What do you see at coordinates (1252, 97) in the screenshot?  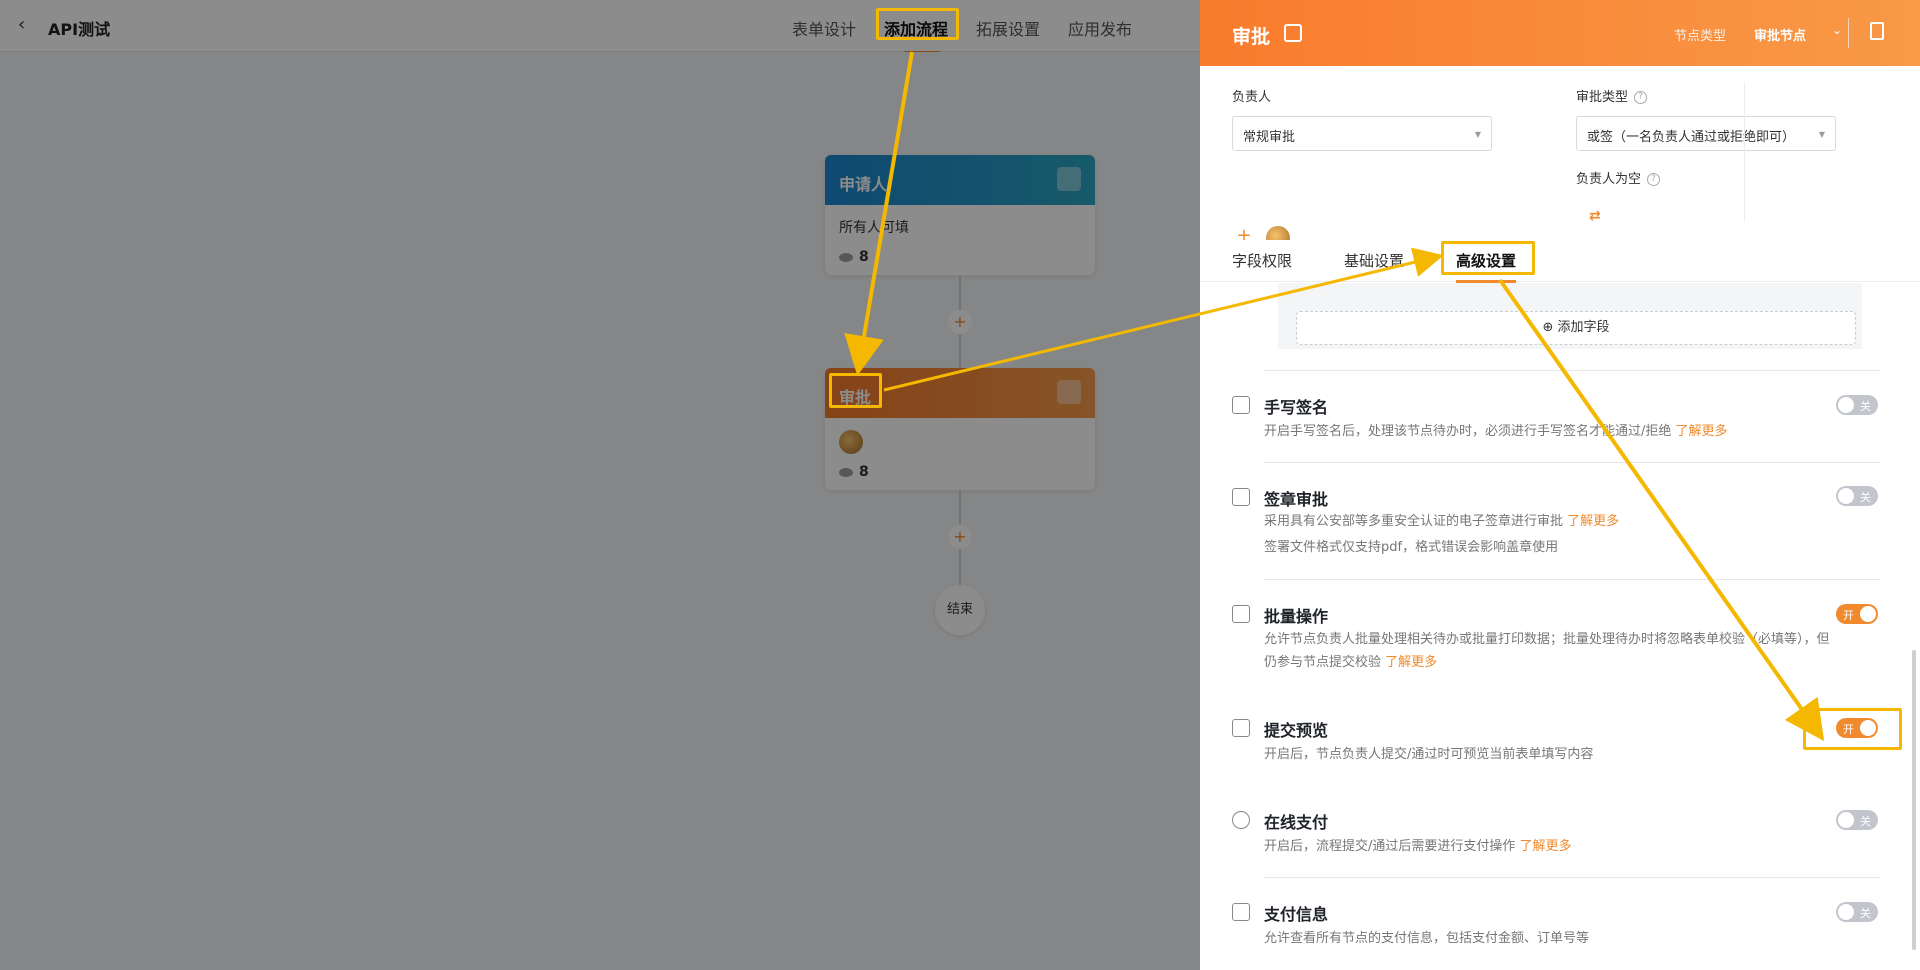 I see `owner-label: 负责人` at bounding box center [1252, 97].